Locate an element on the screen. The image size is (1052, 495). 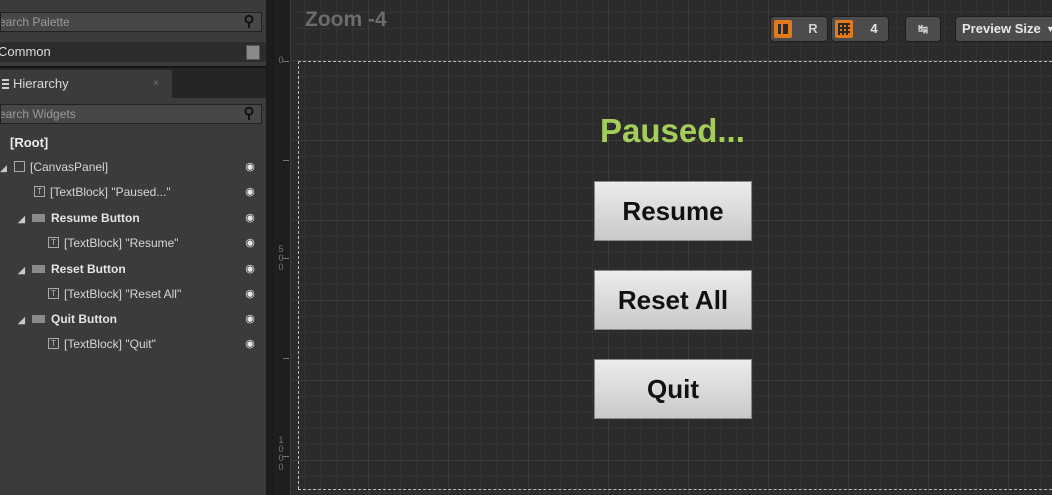
grid-snap-group: 4 is located at coordinates (860, 29).